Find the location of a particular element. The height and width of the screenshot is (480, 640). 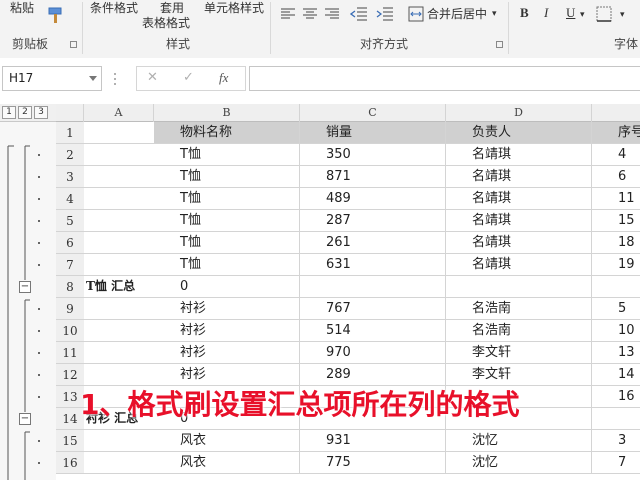

row-header: 5 is located at coordinates (70, 221).